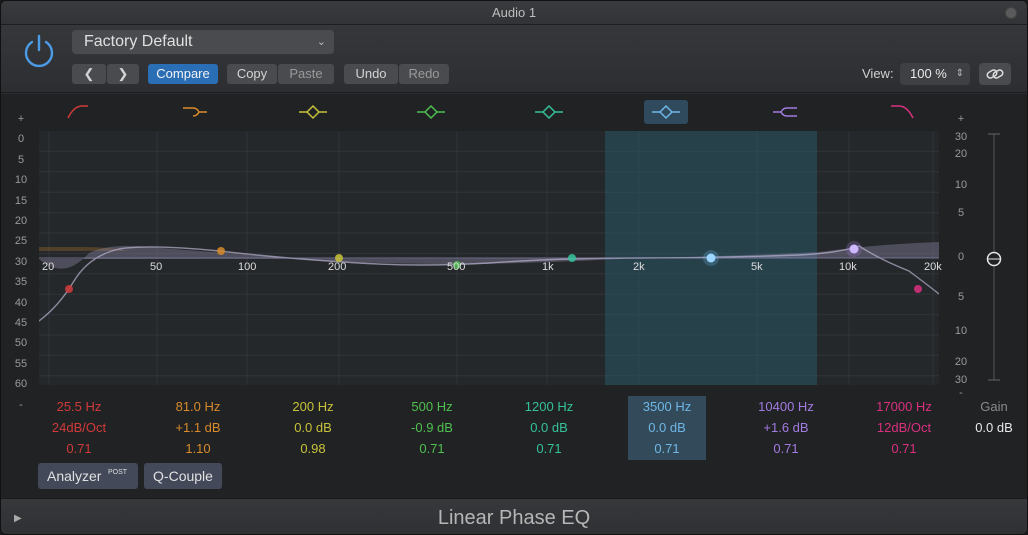  Describe the element at coordinates (961, 154) in the screenshot. I see `gain-scale-tick: 20` at that location.